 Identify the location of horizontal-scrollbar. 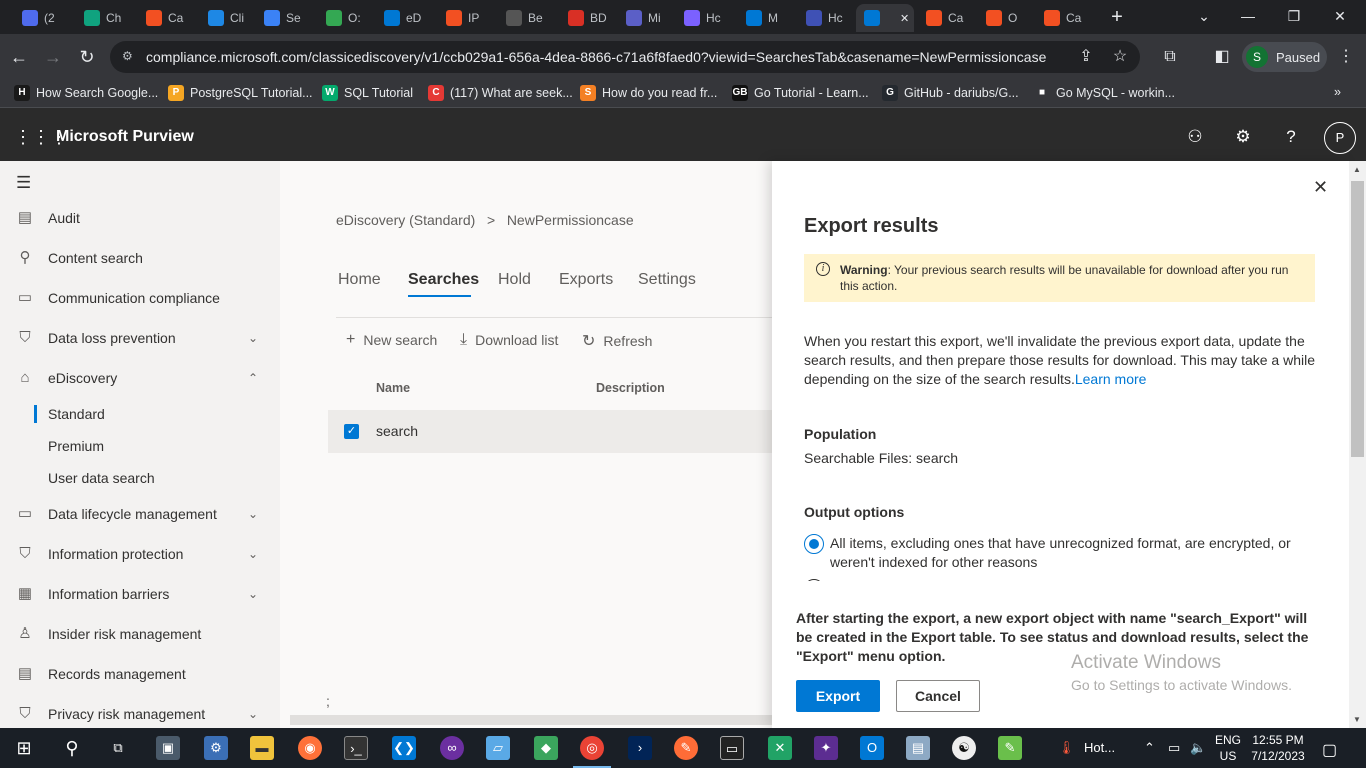
(531, 720).